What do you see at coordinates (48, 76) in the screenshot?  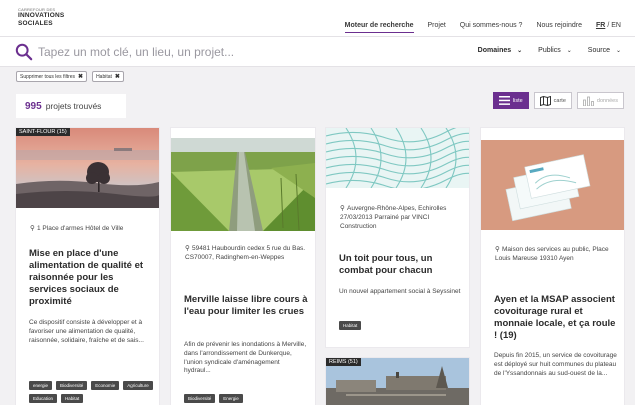 I see `chip-label: Supprimer tous les filtres` at bounding box center [48, 76].